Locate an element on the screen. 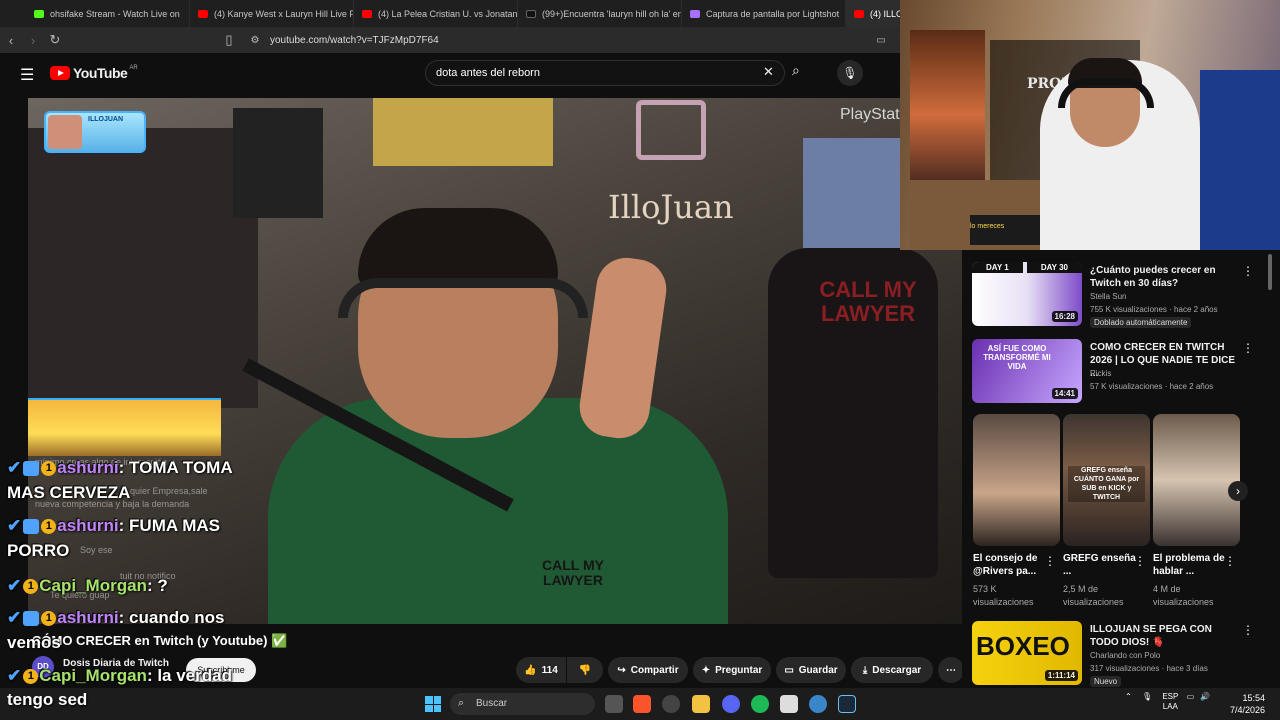 This screenshot has height=720, width=1280. channel-name: Rickis is located at coordinates (1100, 373).